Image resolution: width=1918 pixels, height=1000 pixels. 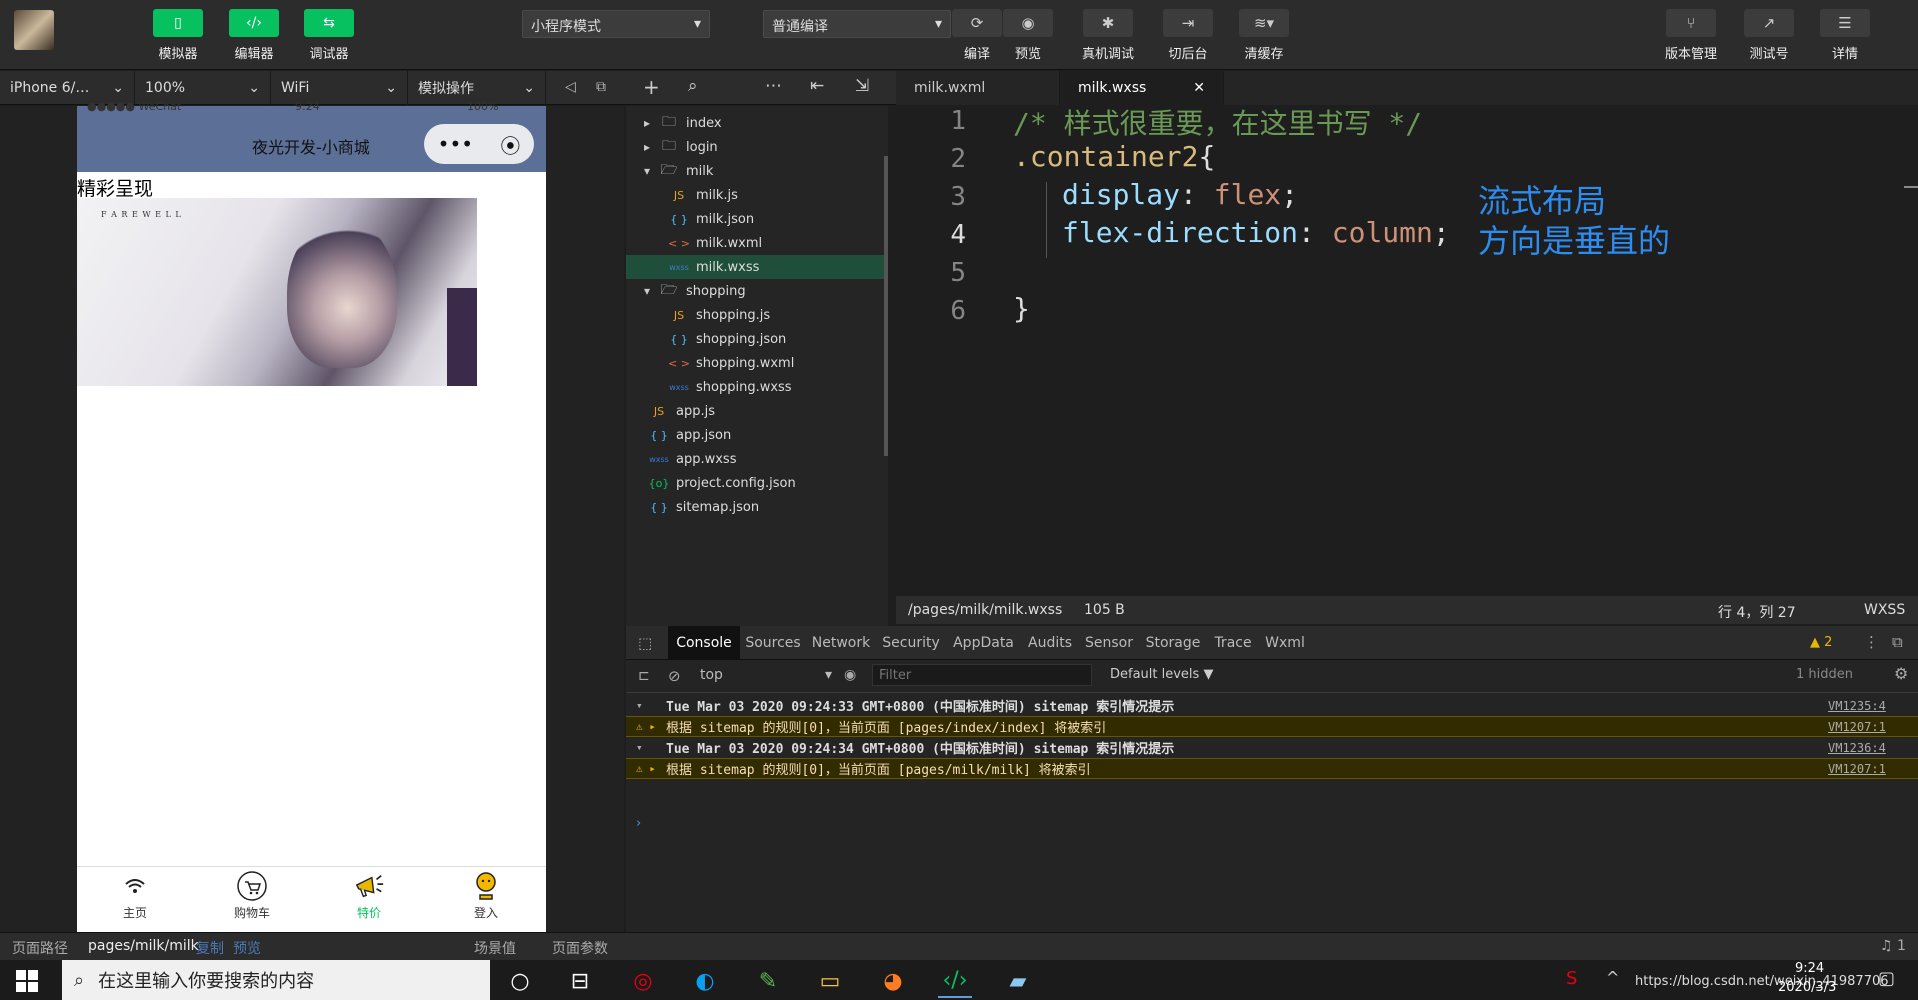 What do you see at coordinates (520, 981) in the screenshot?
I see `cortana-icon: ○` at bounding box center [520, 981].